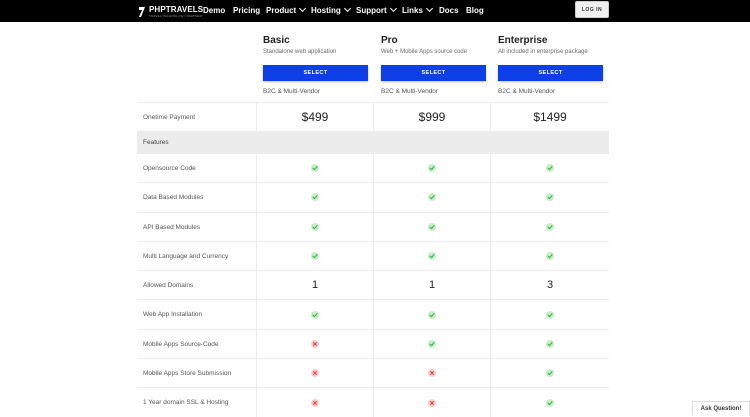 The width and height of the screenshot is (750, 417). What do you see at coordinates (176, 9) in the screenshot?
I see `brand-name: PHPTRAVELS` at bounding box center [176, 9].